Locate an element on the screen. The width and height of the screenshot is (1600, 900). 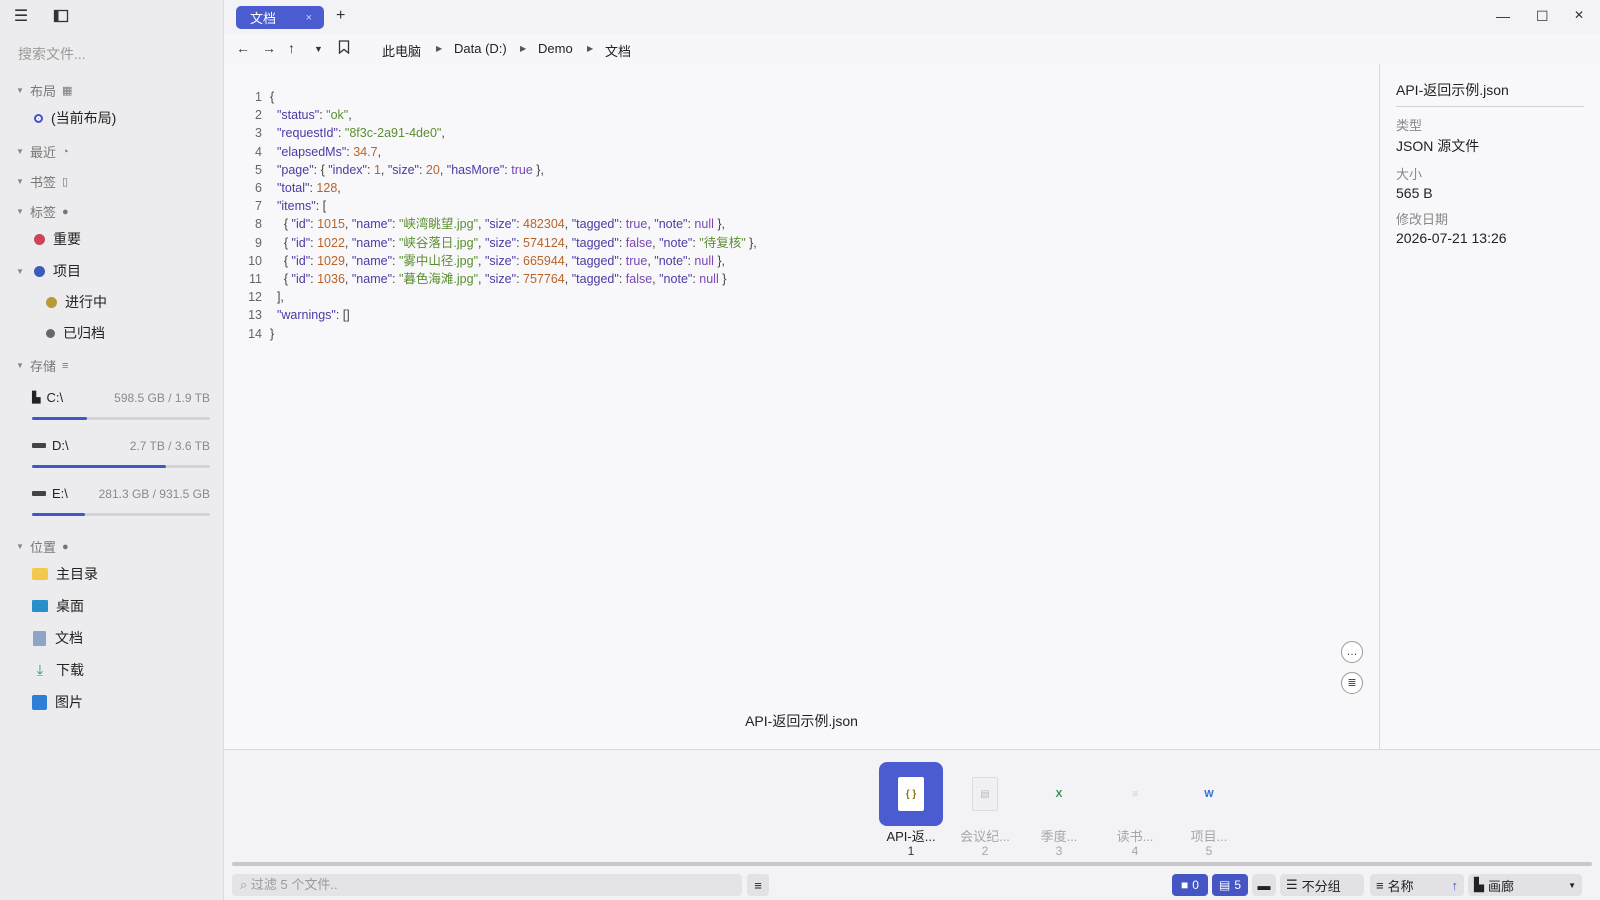
line-number: 9 is located at coordinates (258, 242).